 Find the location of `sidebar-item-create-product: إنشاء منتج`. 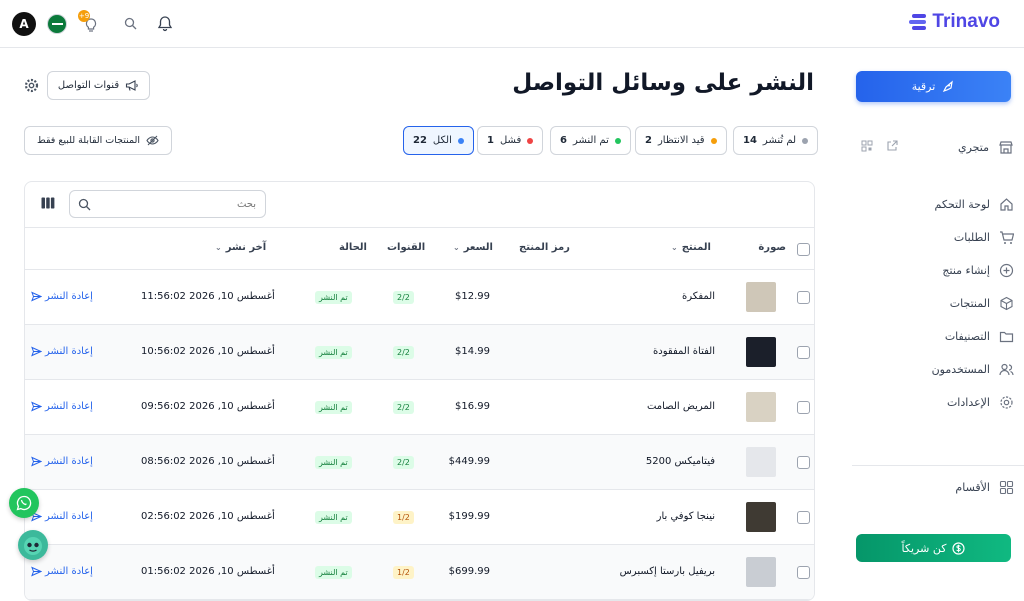

sidebar-item-create-product: إنشاء منتج is located at coordinates (978, 270).